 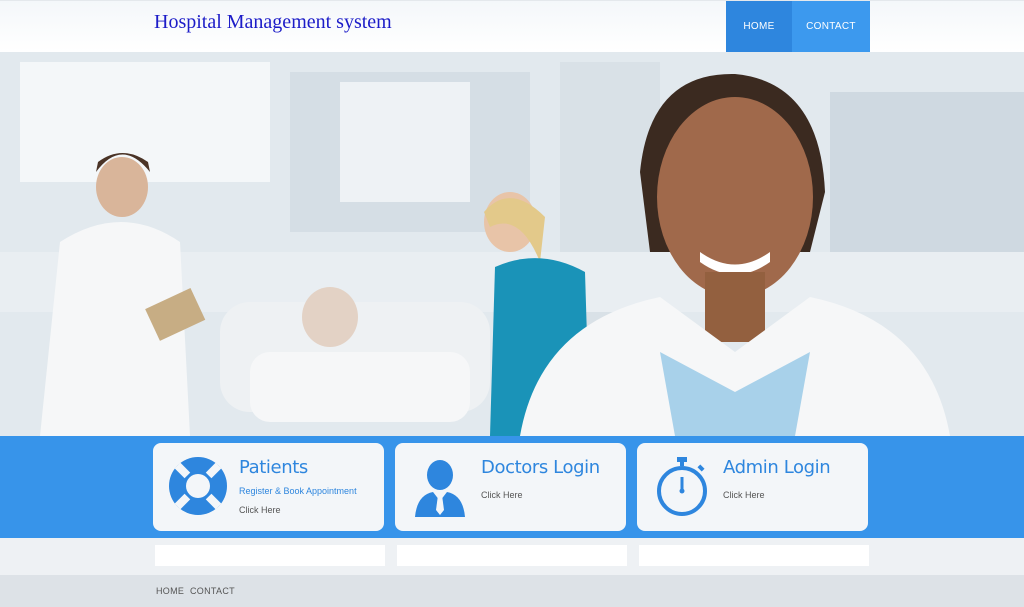 What do you see at coordinates (198, 486) in the screenshot?
I see `lifebuoy-icon` at bounding box center [198, 486].